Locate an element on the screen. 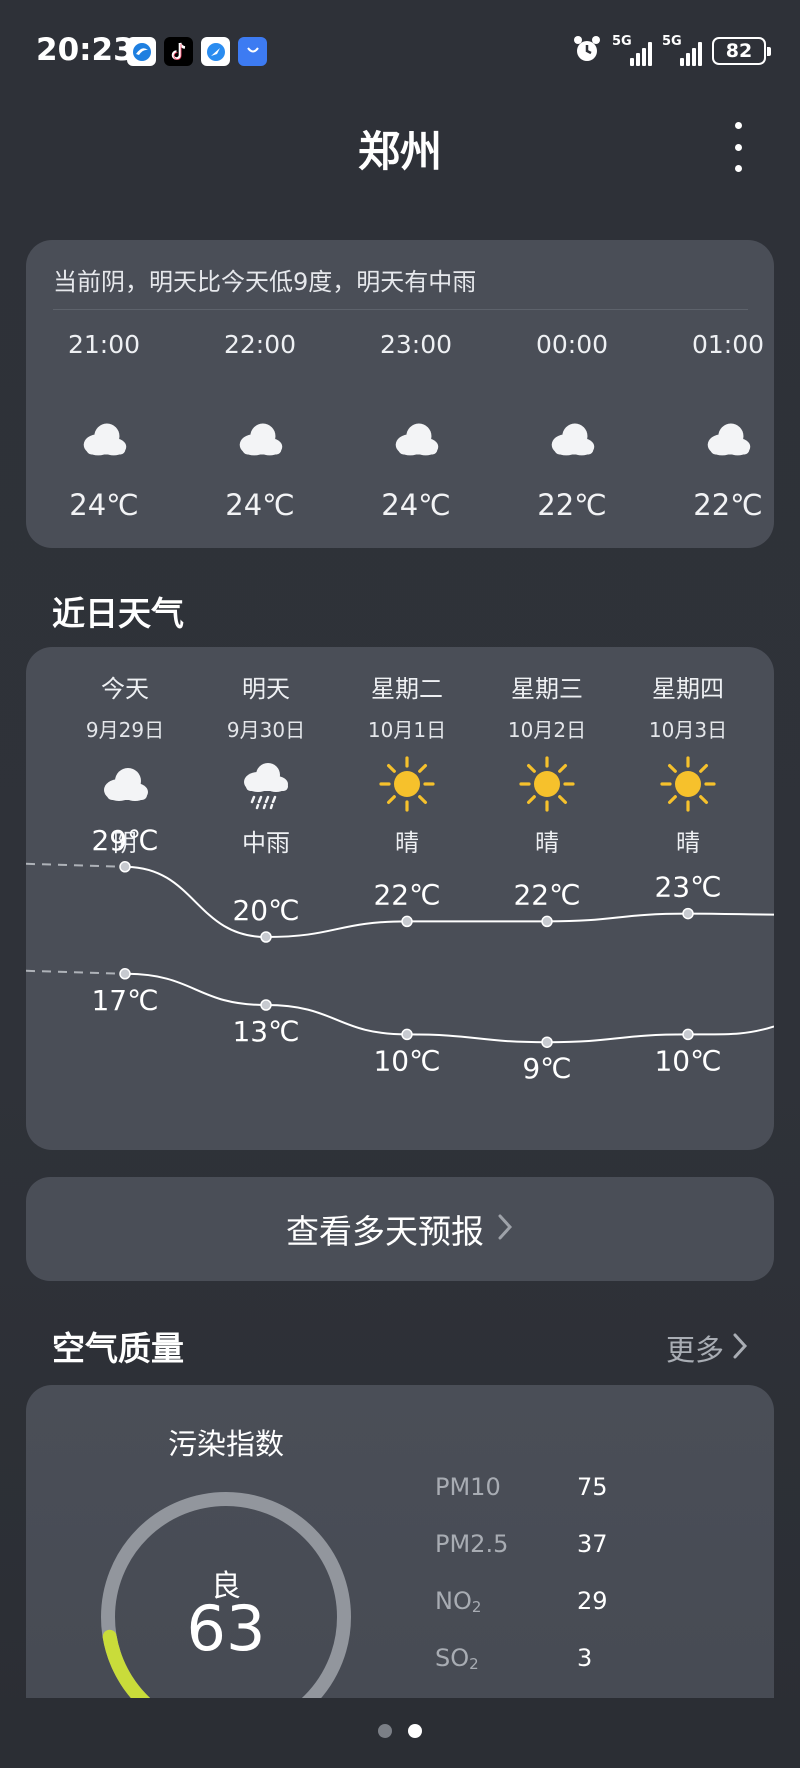 This screenshot has width=800, height=1768. pollution-index-label: 污染指数 is located at coordinates (225, 1444).